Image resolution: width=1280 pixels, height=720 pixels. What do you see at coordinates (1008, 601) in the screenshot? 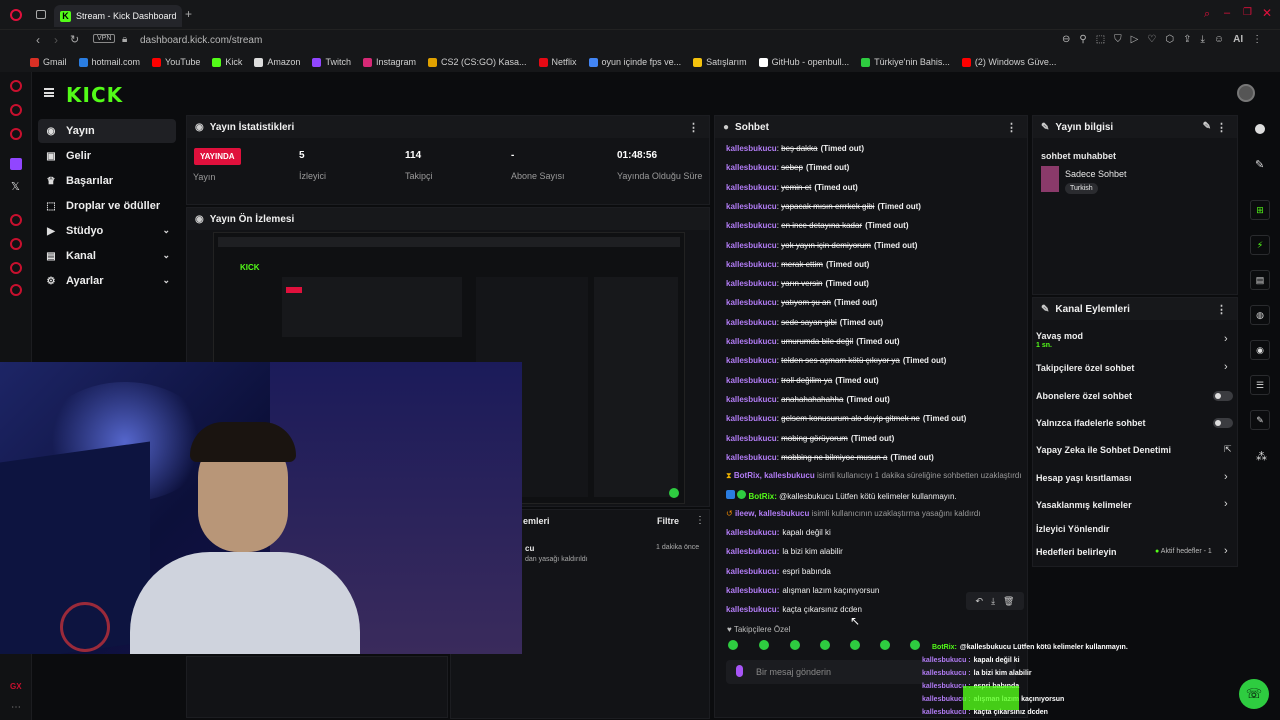
I see `delete-icon: 🗑︎` at bounding box center [1008, 601].